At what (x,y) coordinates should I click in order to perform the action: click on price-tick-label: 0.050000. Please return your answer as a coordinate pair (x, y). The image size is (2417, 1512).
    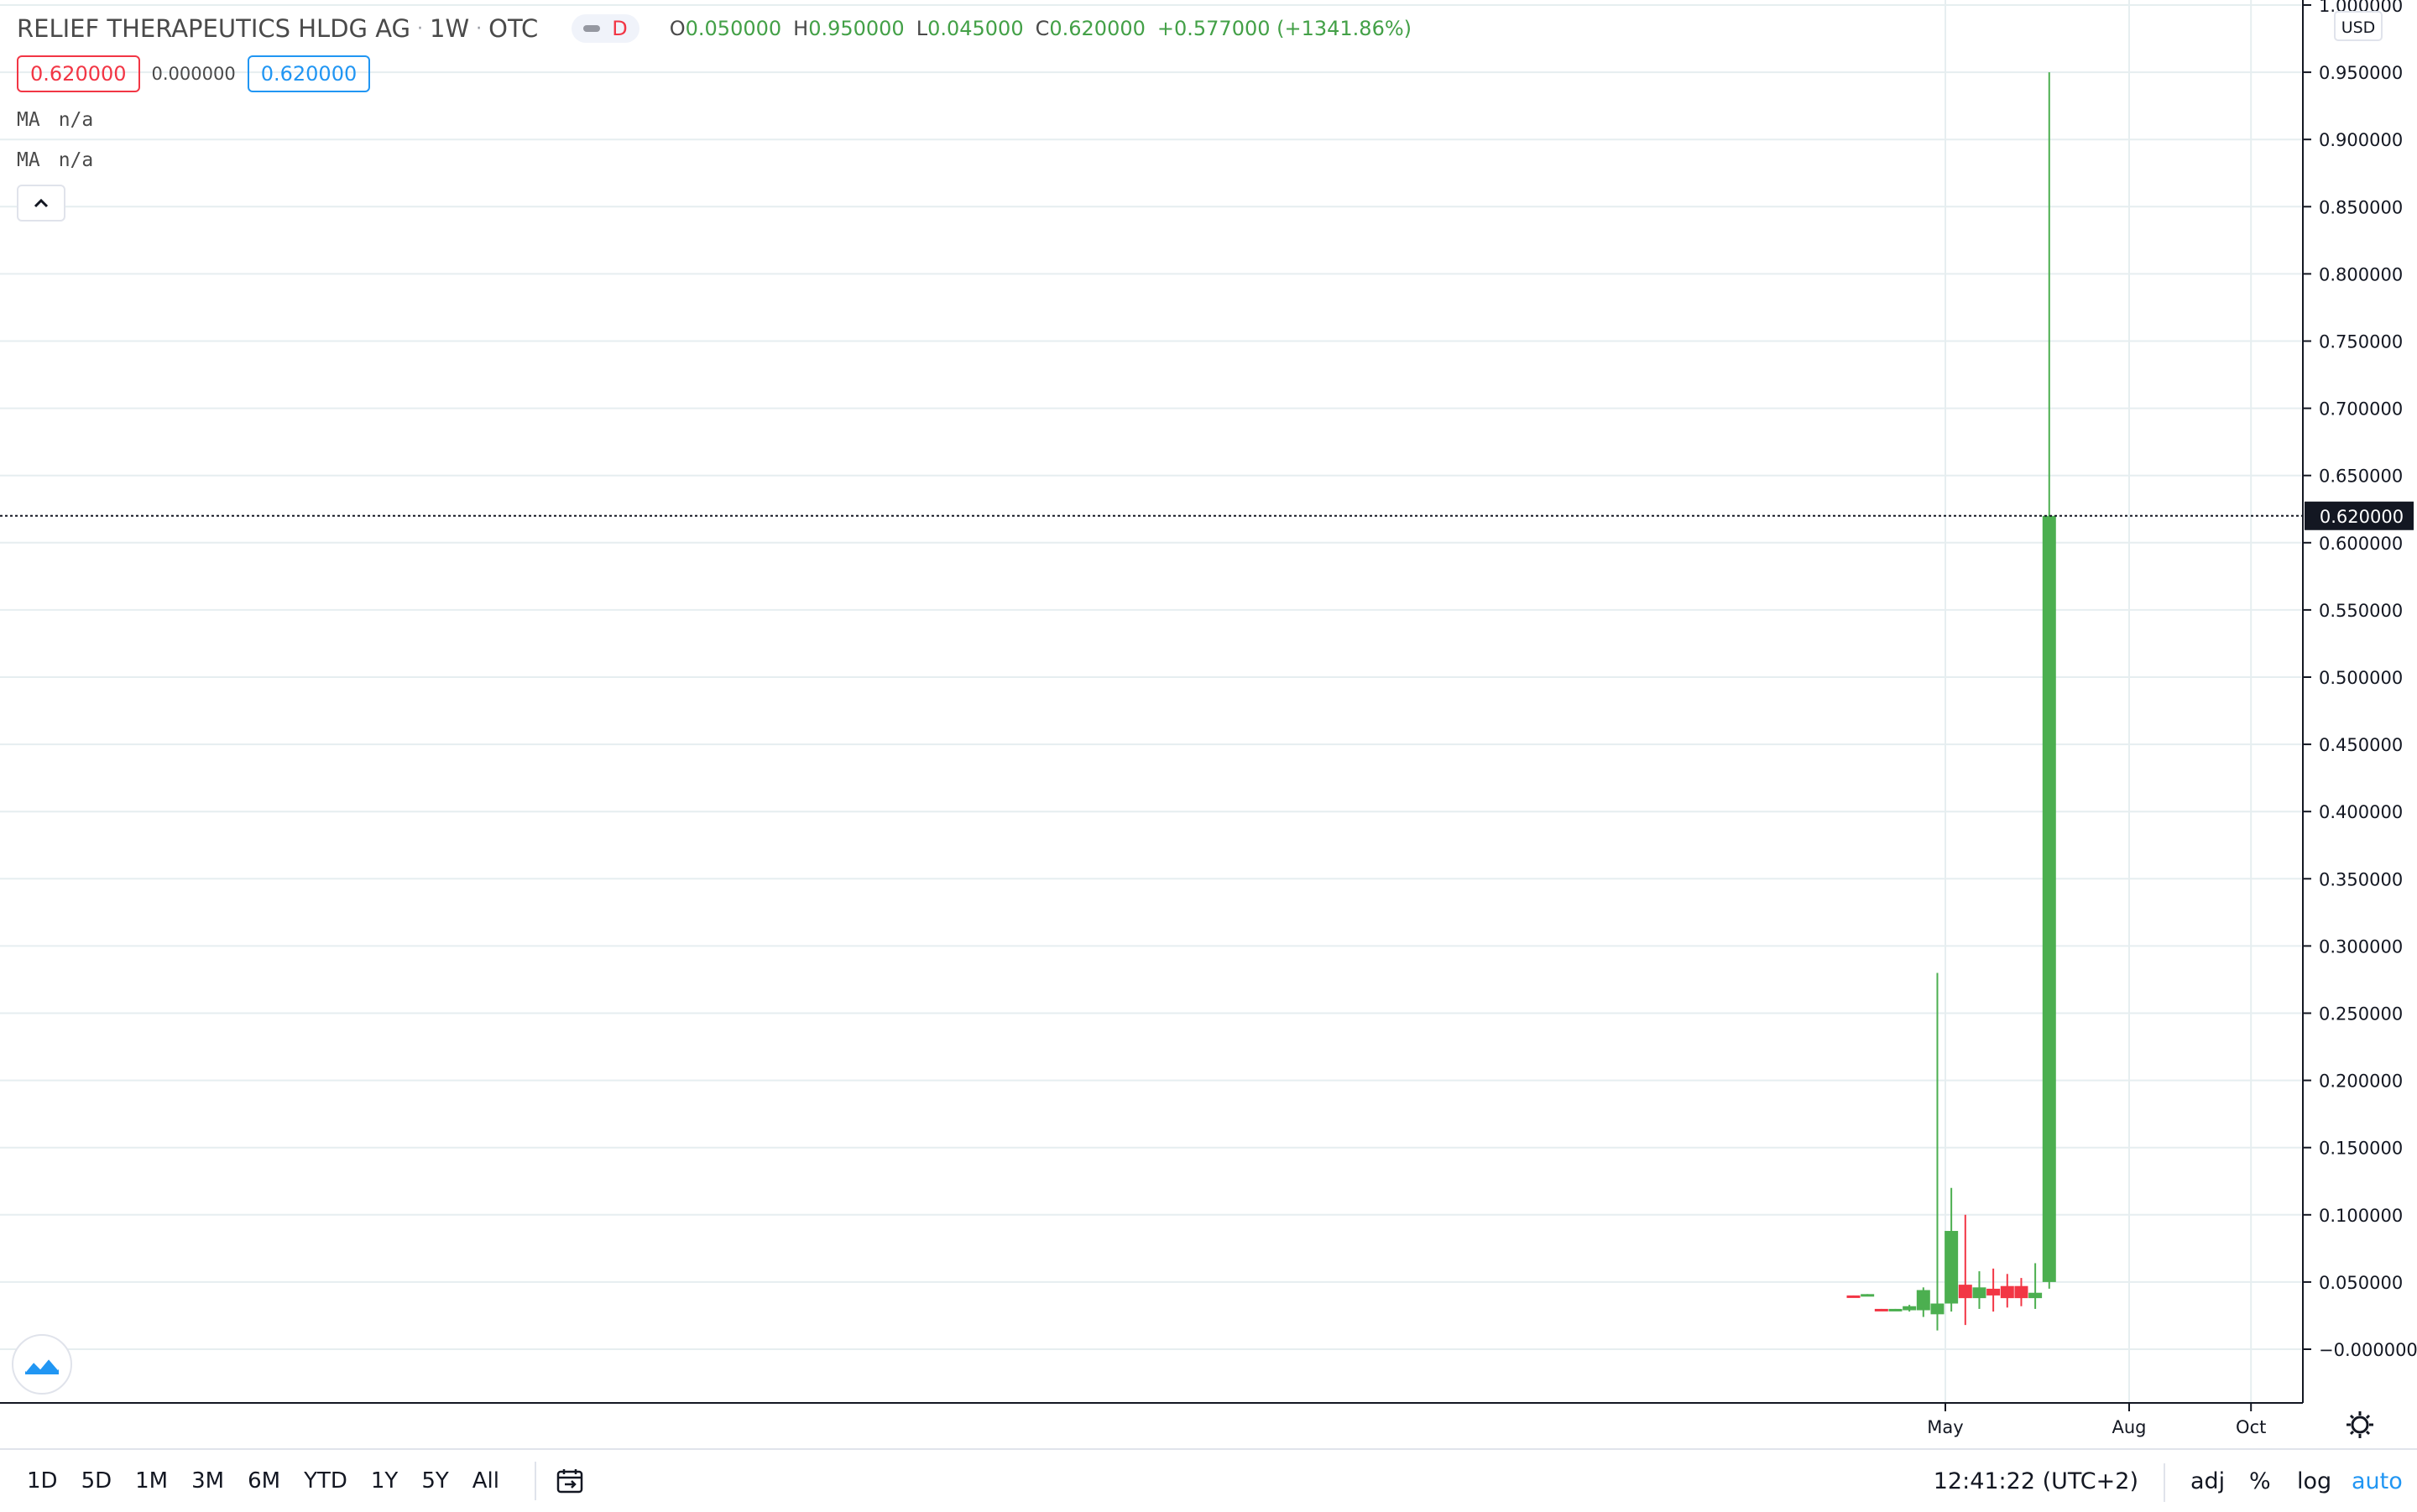
    Looking at the image, I should click on (2361, 1283).